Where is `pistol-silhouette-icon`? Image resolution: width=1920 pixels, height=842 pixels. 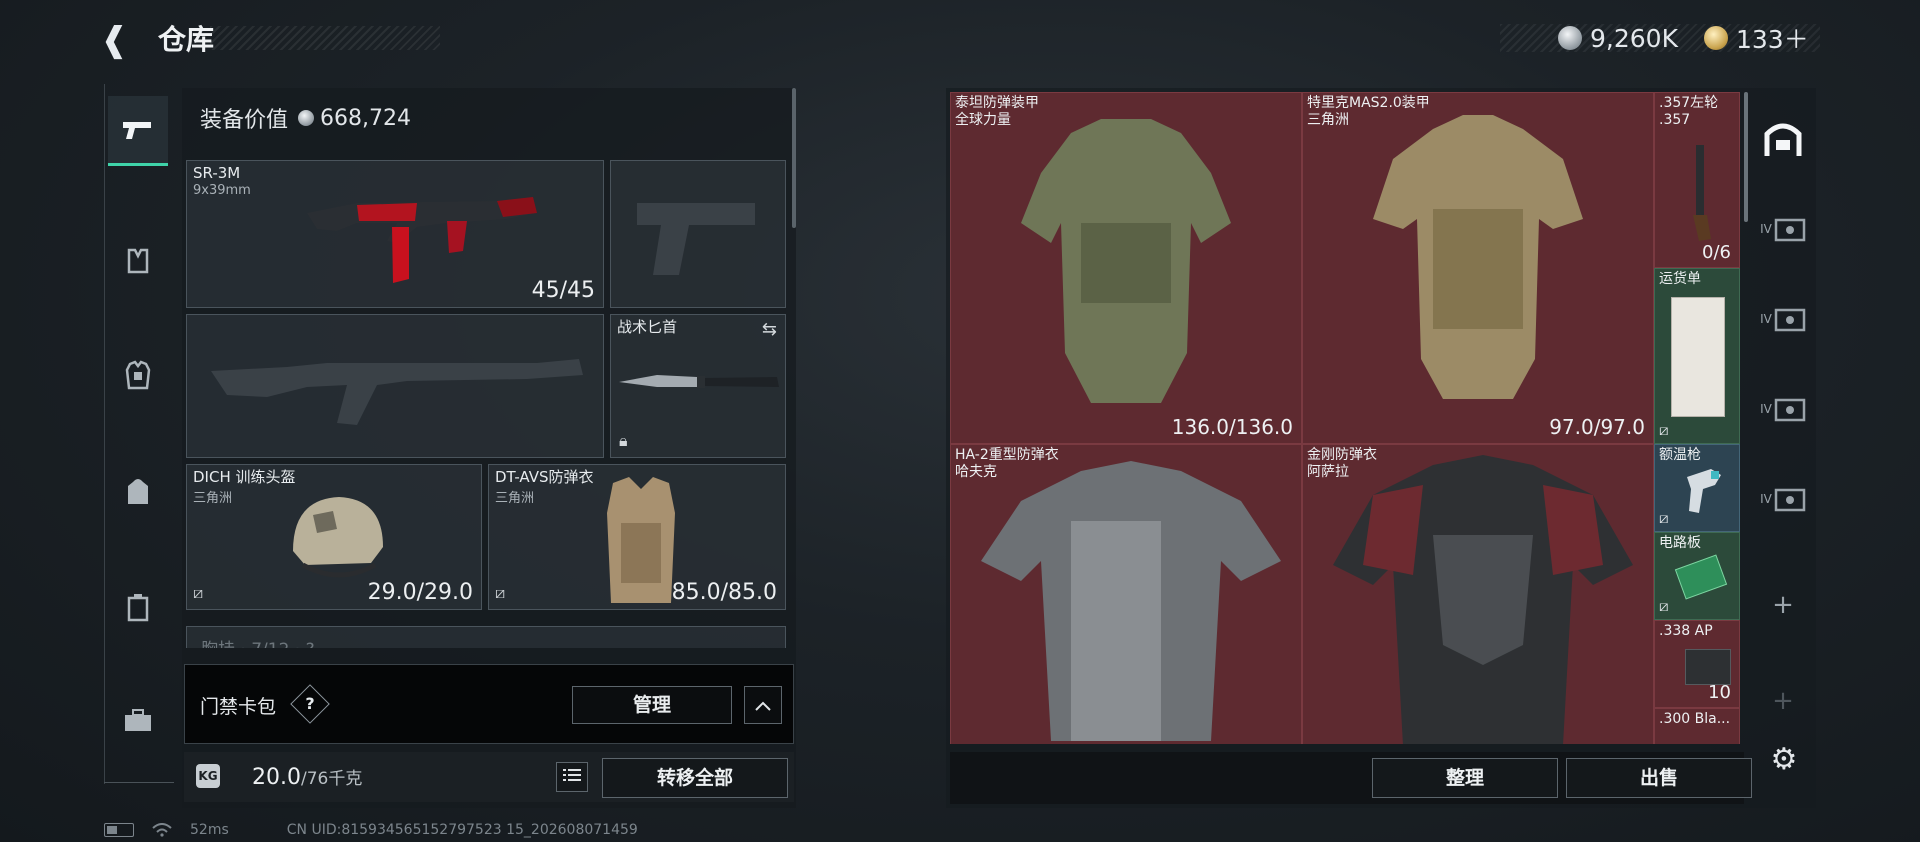
pistol-silhouette-icon is located at coordinates (696, 239).